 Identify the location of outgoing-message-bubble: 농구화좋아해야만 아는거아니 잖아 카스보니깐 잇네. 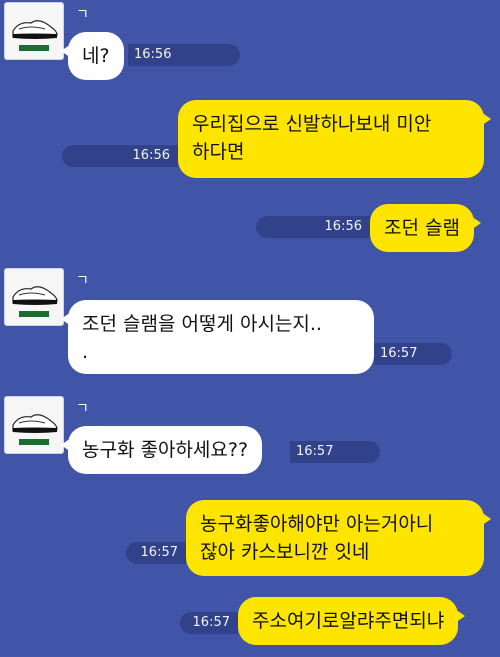
(338, 538).